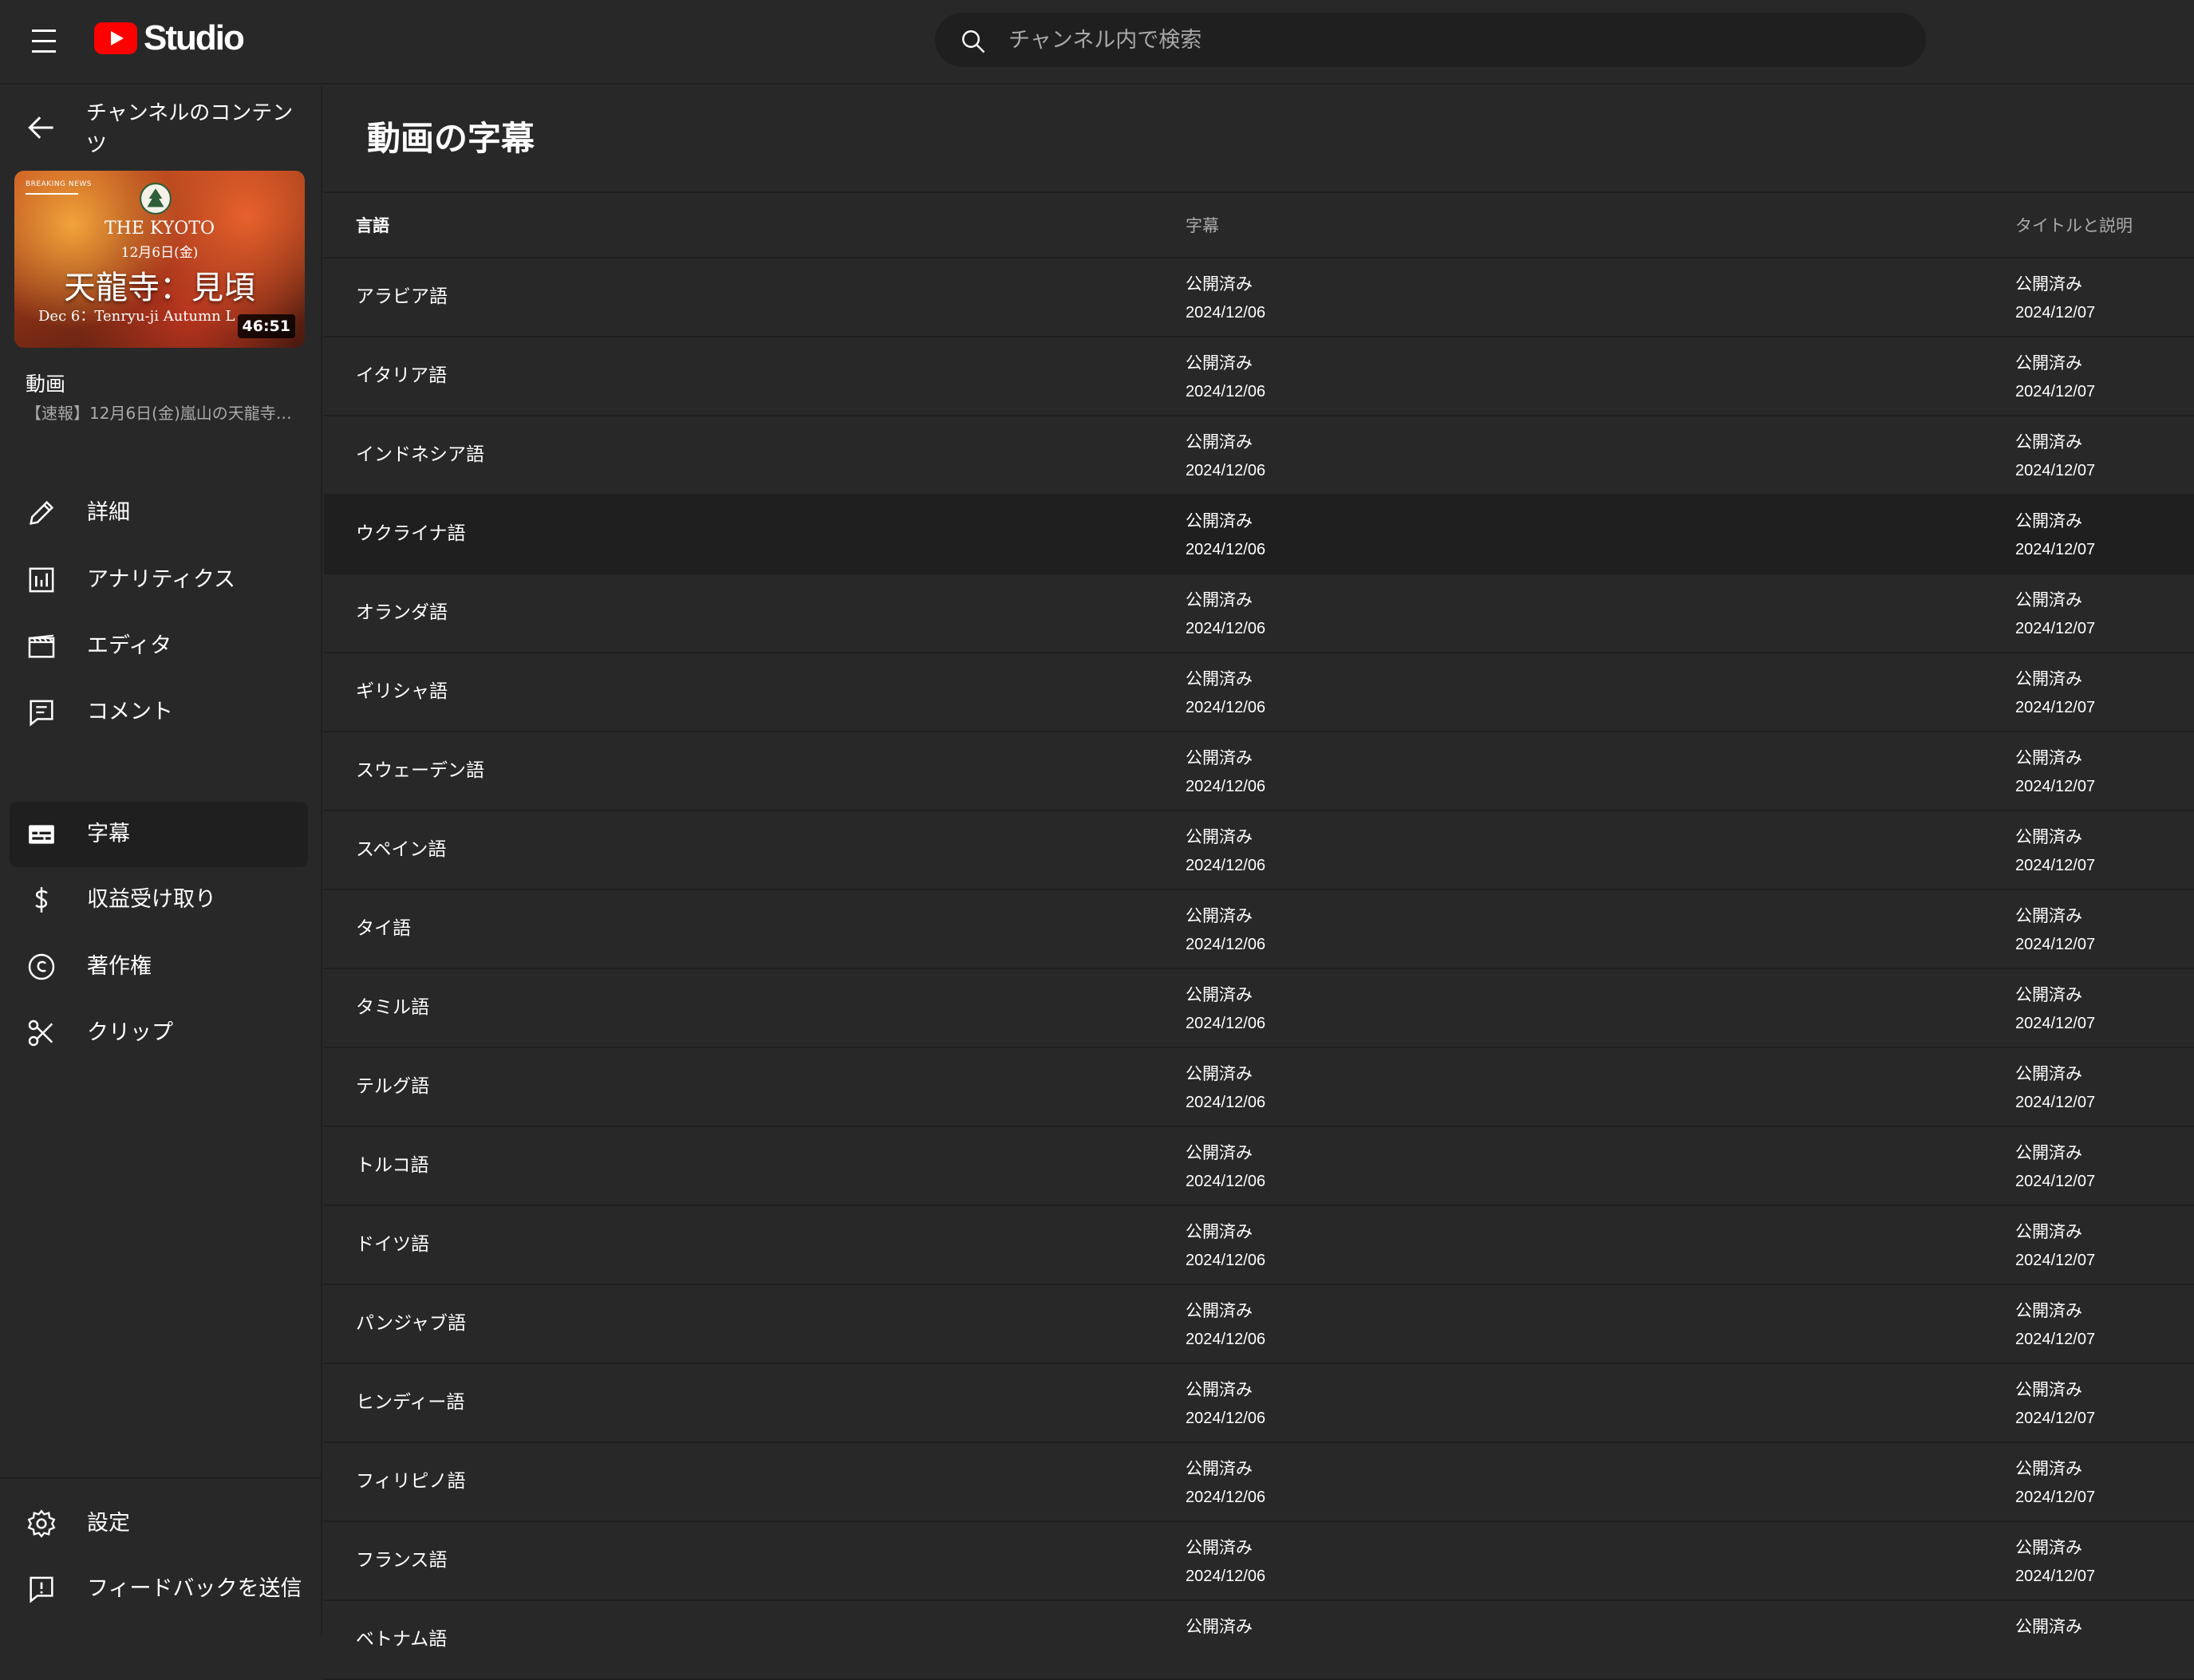 The height and width of the screenshot is (1680, 2194). Describe the element at coordinates (159, 580) in the screenshot. I see `nav-analytics: アナリティクス` at that location.